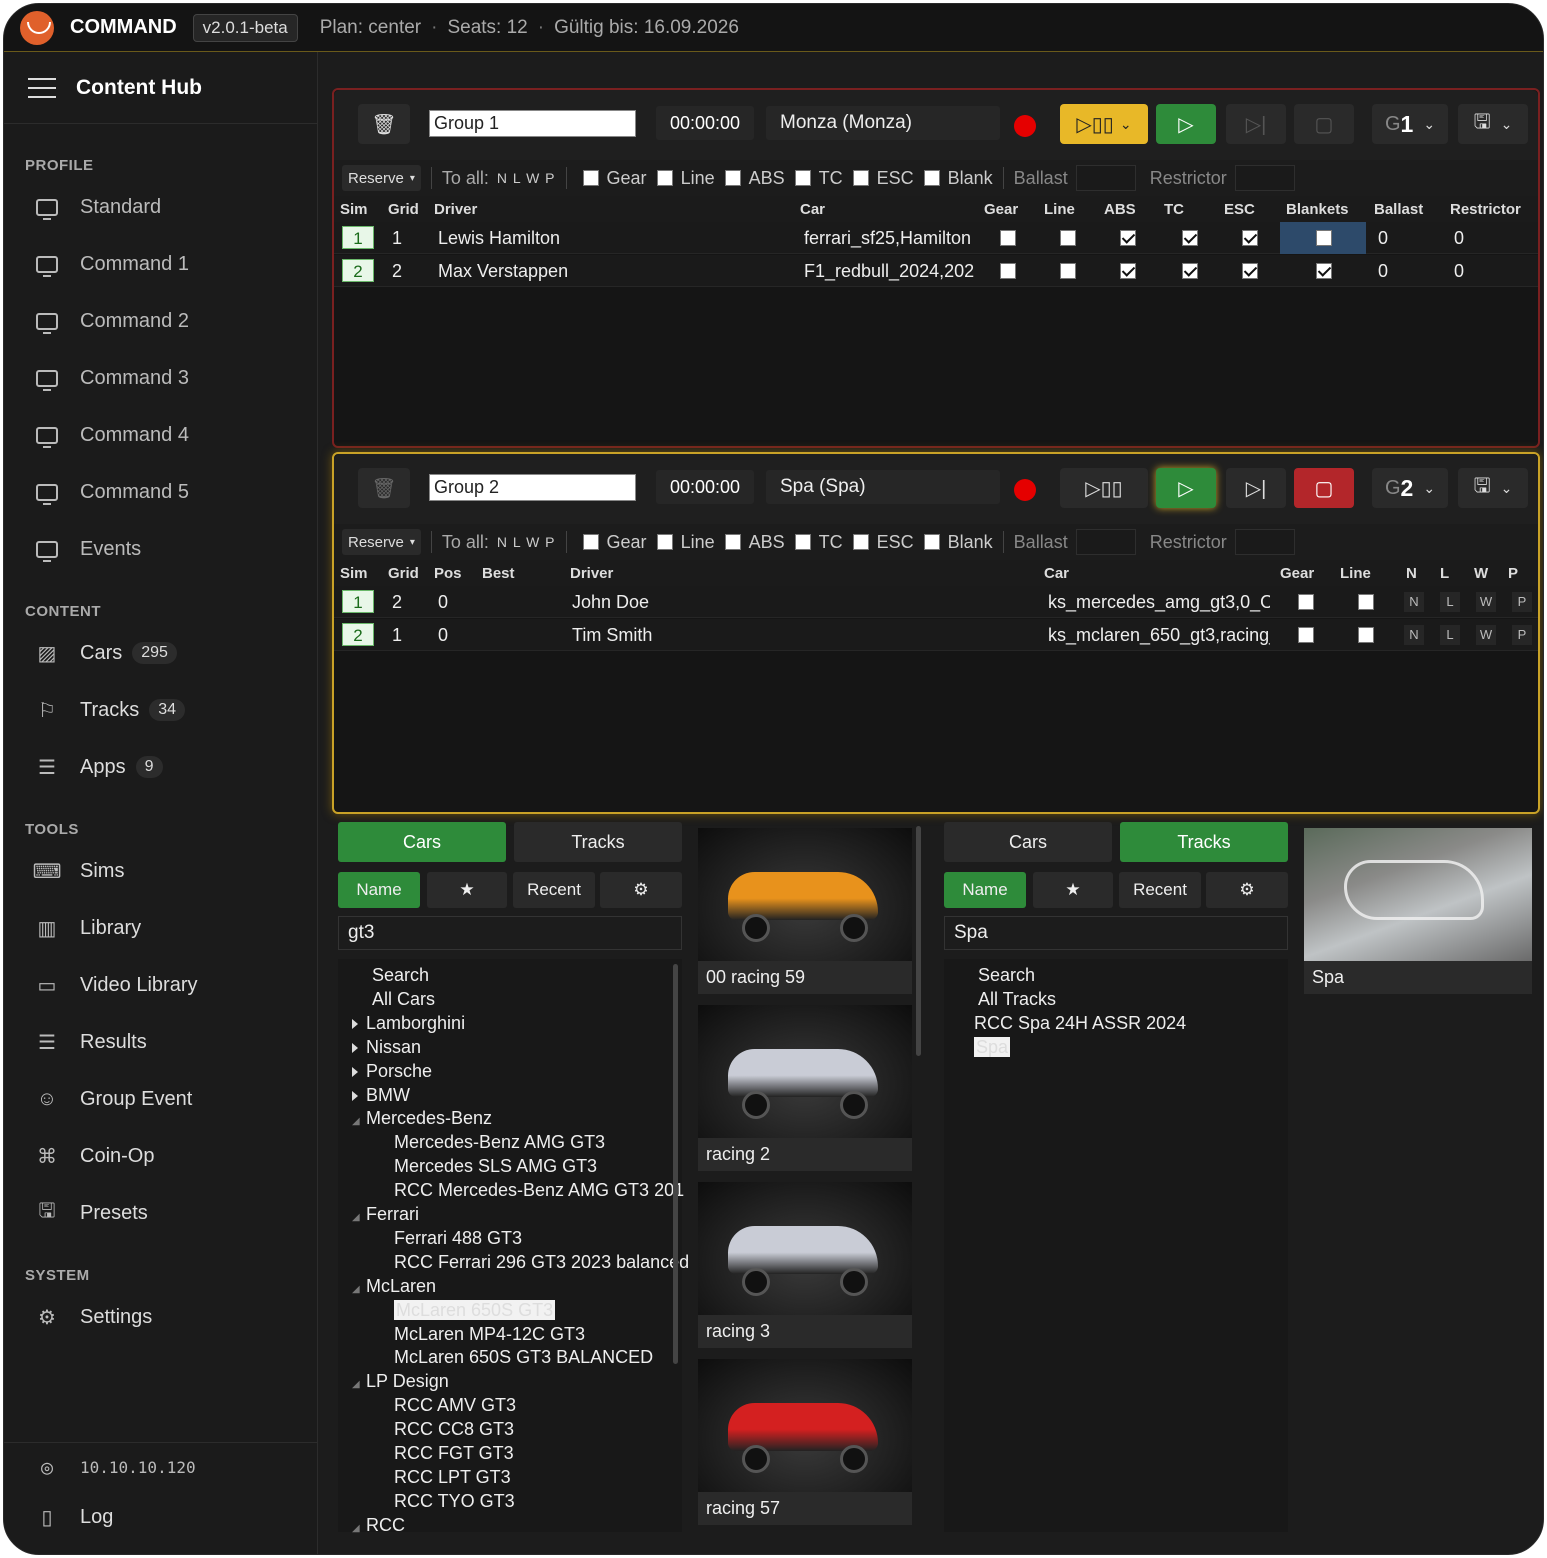 Image resolution: width=1547 pixels, height=1558 pixels. I want to click on tree-item: Mercedes SLS AMG GT3, so click(495, 1166).